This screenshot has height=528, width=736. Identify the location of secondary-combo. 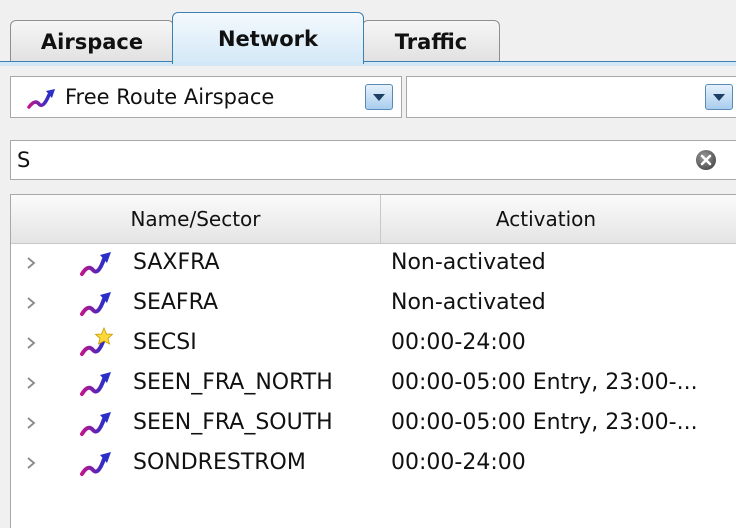
(571, 97).